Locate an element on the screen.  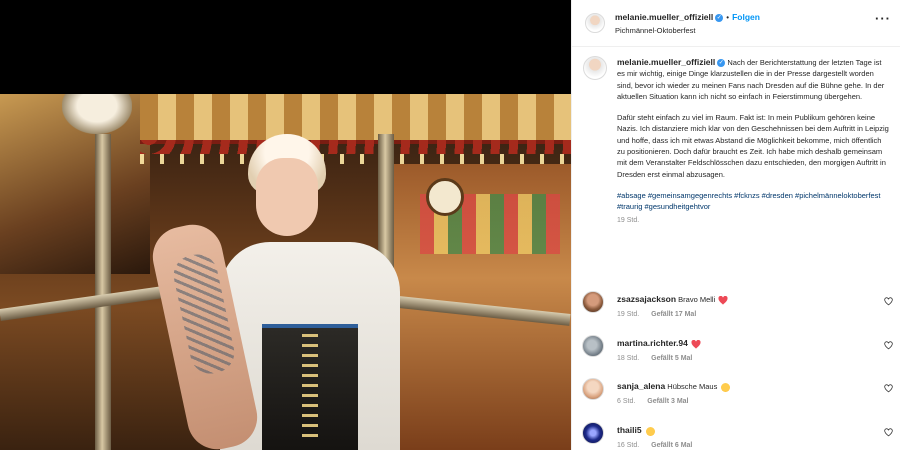
comment-item: thaili5 16 Std. Gefällt 6 Mal is located at coordinates (736, 442).